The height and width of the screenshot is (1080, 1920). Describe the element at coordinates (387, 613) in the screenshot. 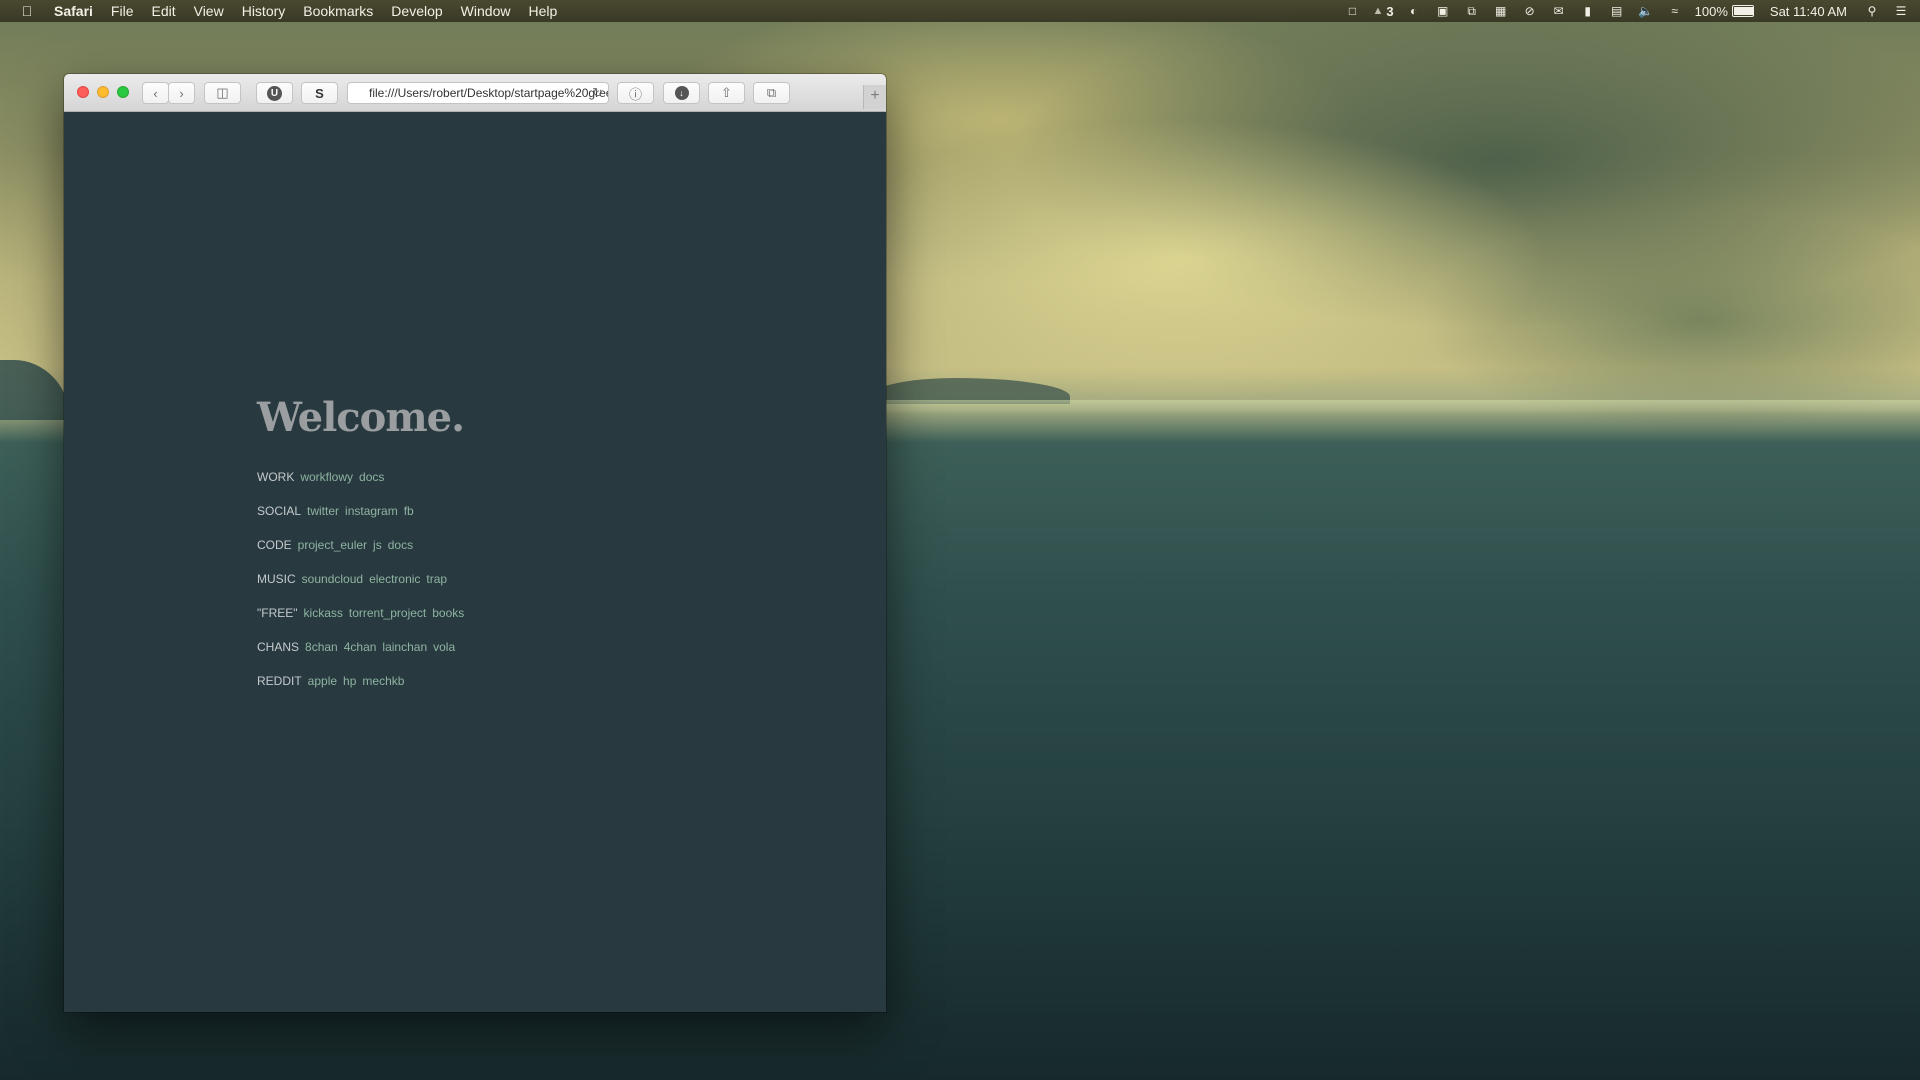

I see `bookmark-link: torrent_project` at that location.